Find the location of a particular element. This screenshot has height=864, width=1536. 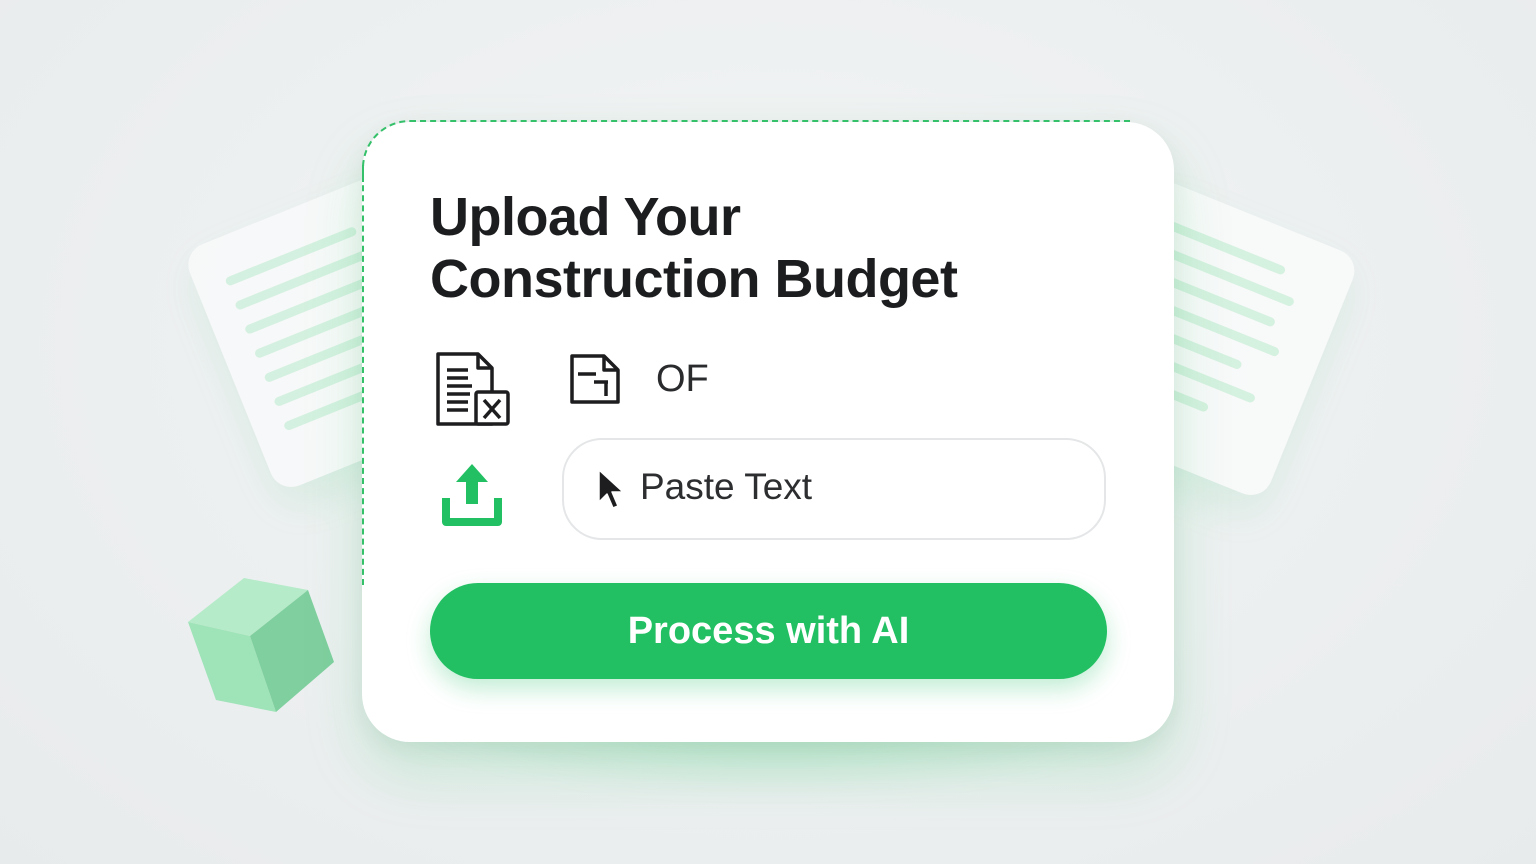

mouse-cursor-icon is located at coordinates (611, 489).